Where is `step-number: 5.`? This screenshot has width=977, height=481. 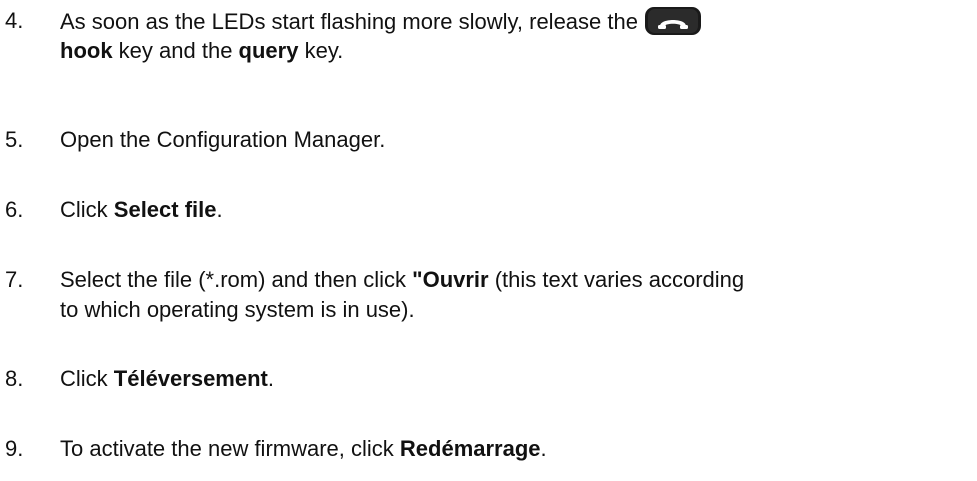 step-number: 5. is located at coordinates (14, 139).